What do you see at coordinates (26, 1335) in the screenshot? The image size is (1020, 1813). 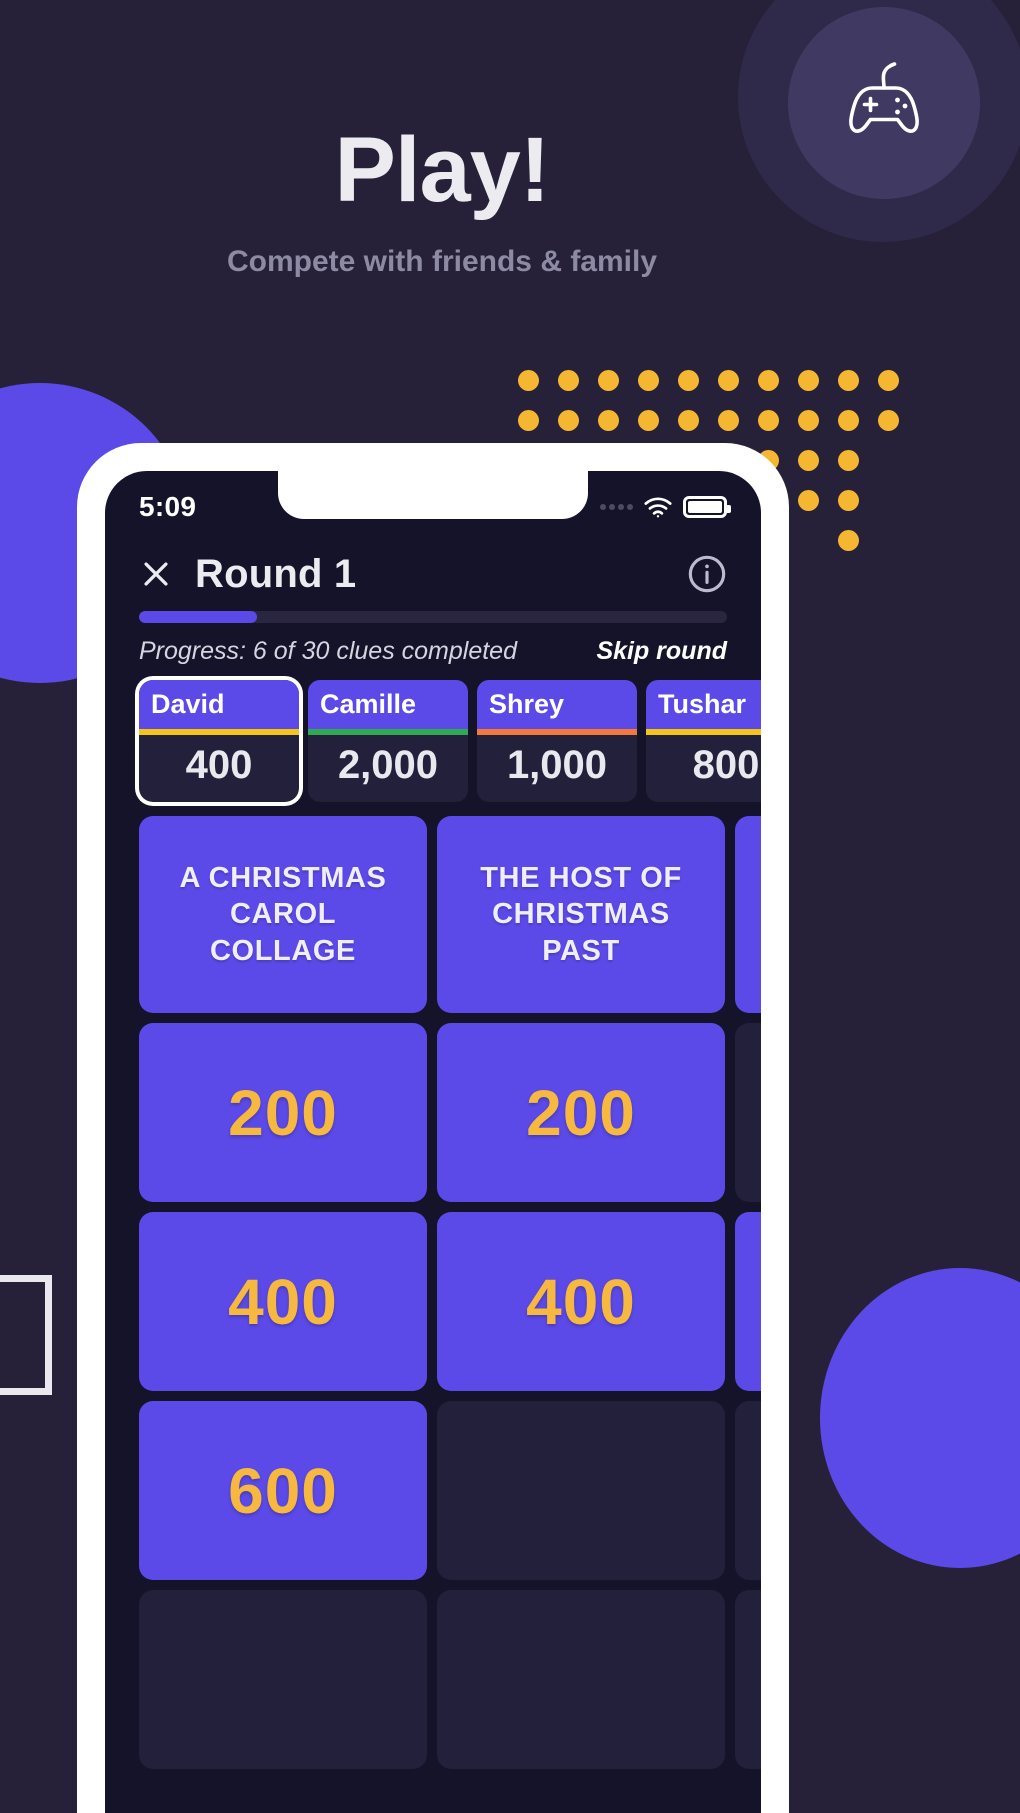 I see `decorative-frame` at bounding box center [26, 1335].